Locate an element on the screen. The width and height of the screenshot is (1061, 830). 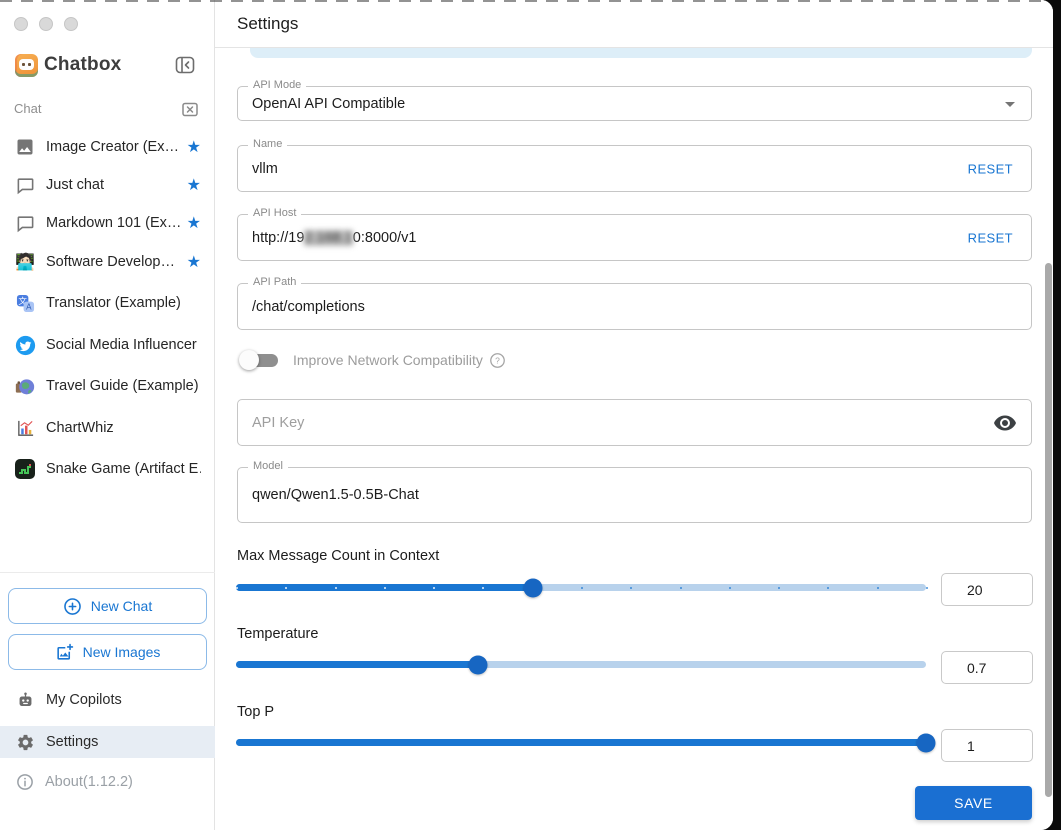
name-reset-button: RESET is located at coordinates (990, 168).